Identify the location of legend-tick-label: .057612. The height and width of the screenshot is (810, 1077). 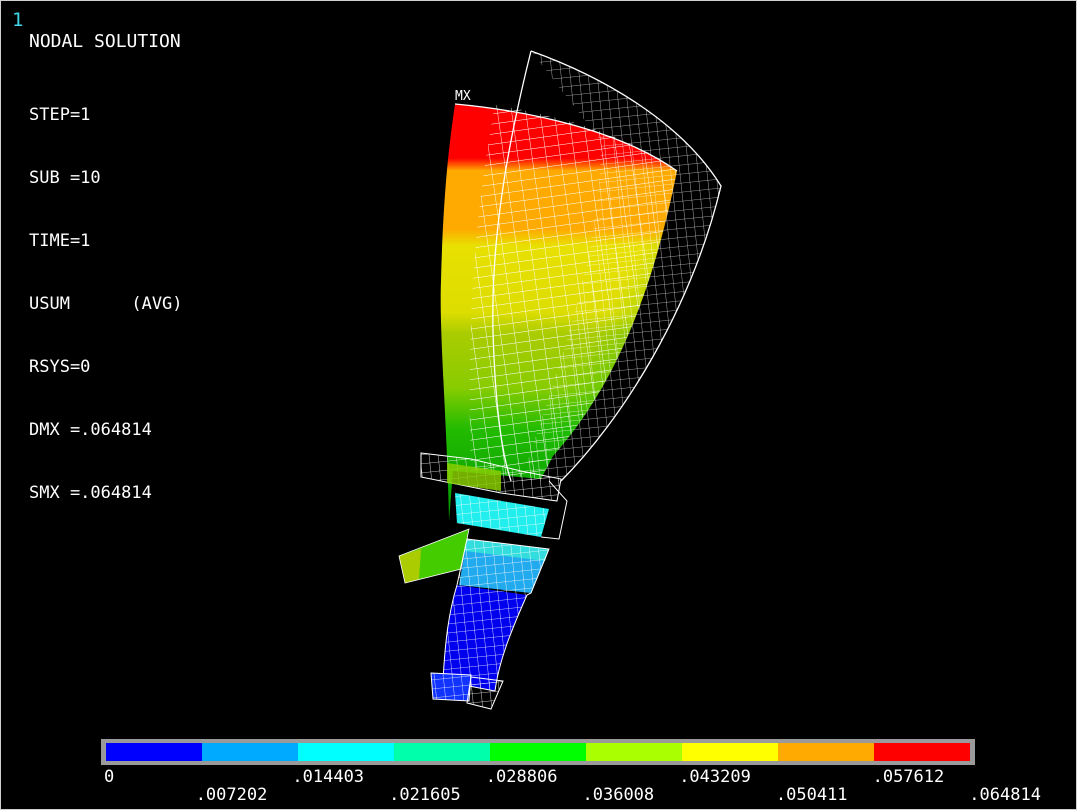
(908, 777).